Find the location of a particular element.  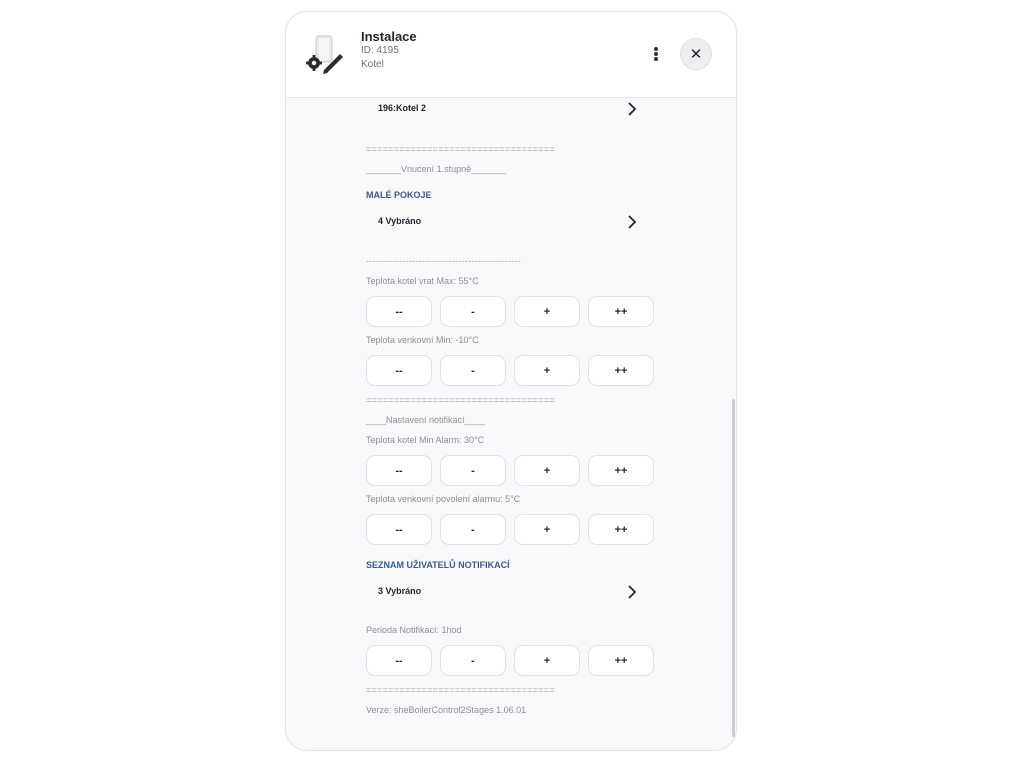

male-pokoje-select: 4 Vybráno is located at coordinates (503, 222).